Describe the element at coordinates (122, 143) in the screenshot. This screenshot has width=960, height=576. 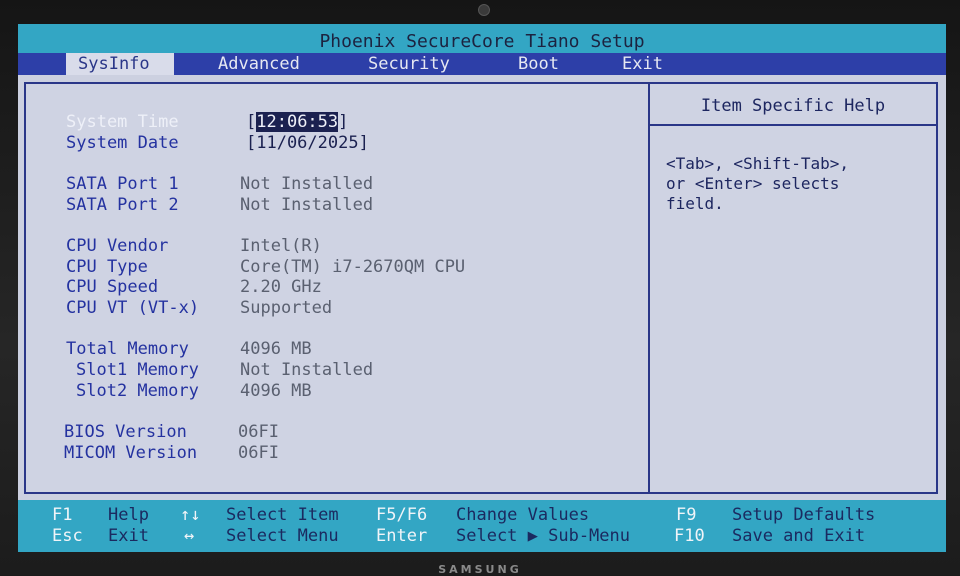
I see `system-date-label: System Date` at that location.